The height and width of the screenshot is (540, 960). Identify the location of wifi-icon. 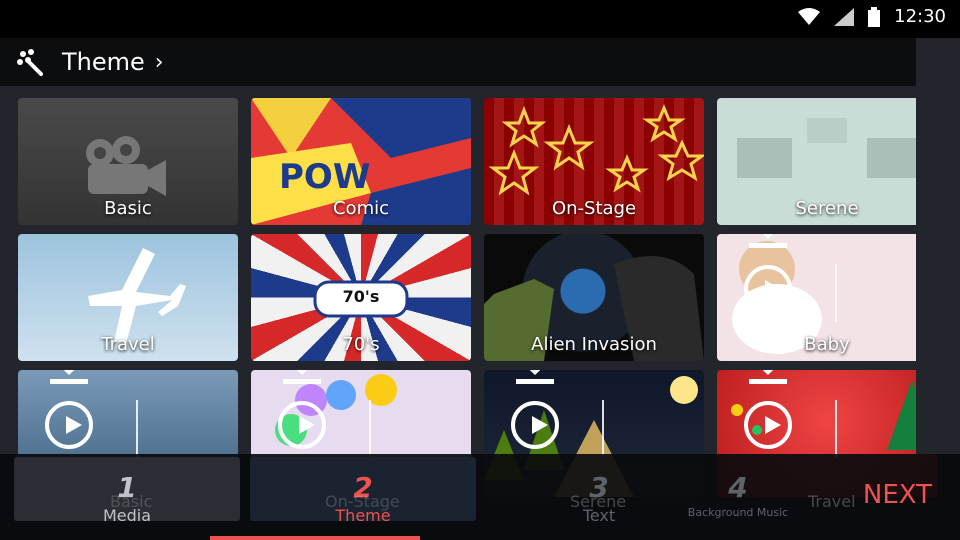
(809, 16).